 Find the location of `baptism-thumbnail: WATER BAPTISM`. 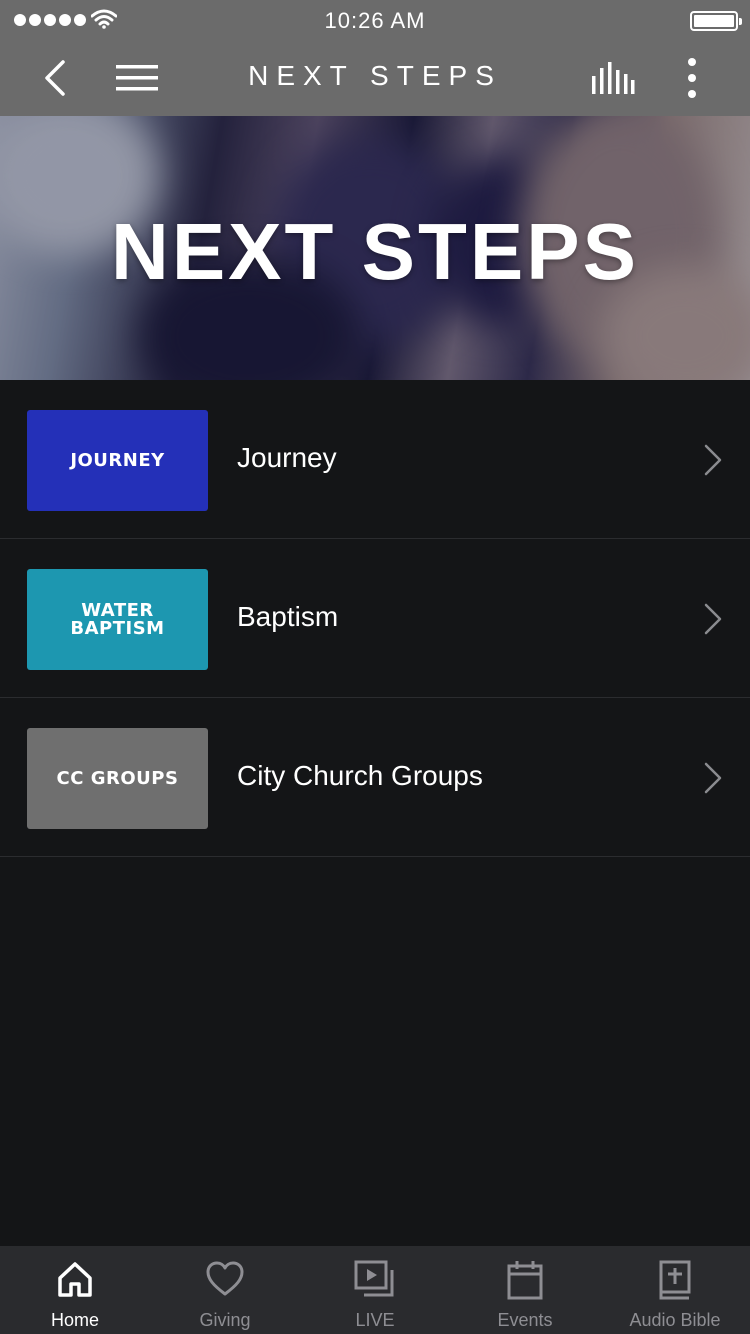

baptism-thumbnail: WATER BAPTISM is located at coordinates (117, 619).